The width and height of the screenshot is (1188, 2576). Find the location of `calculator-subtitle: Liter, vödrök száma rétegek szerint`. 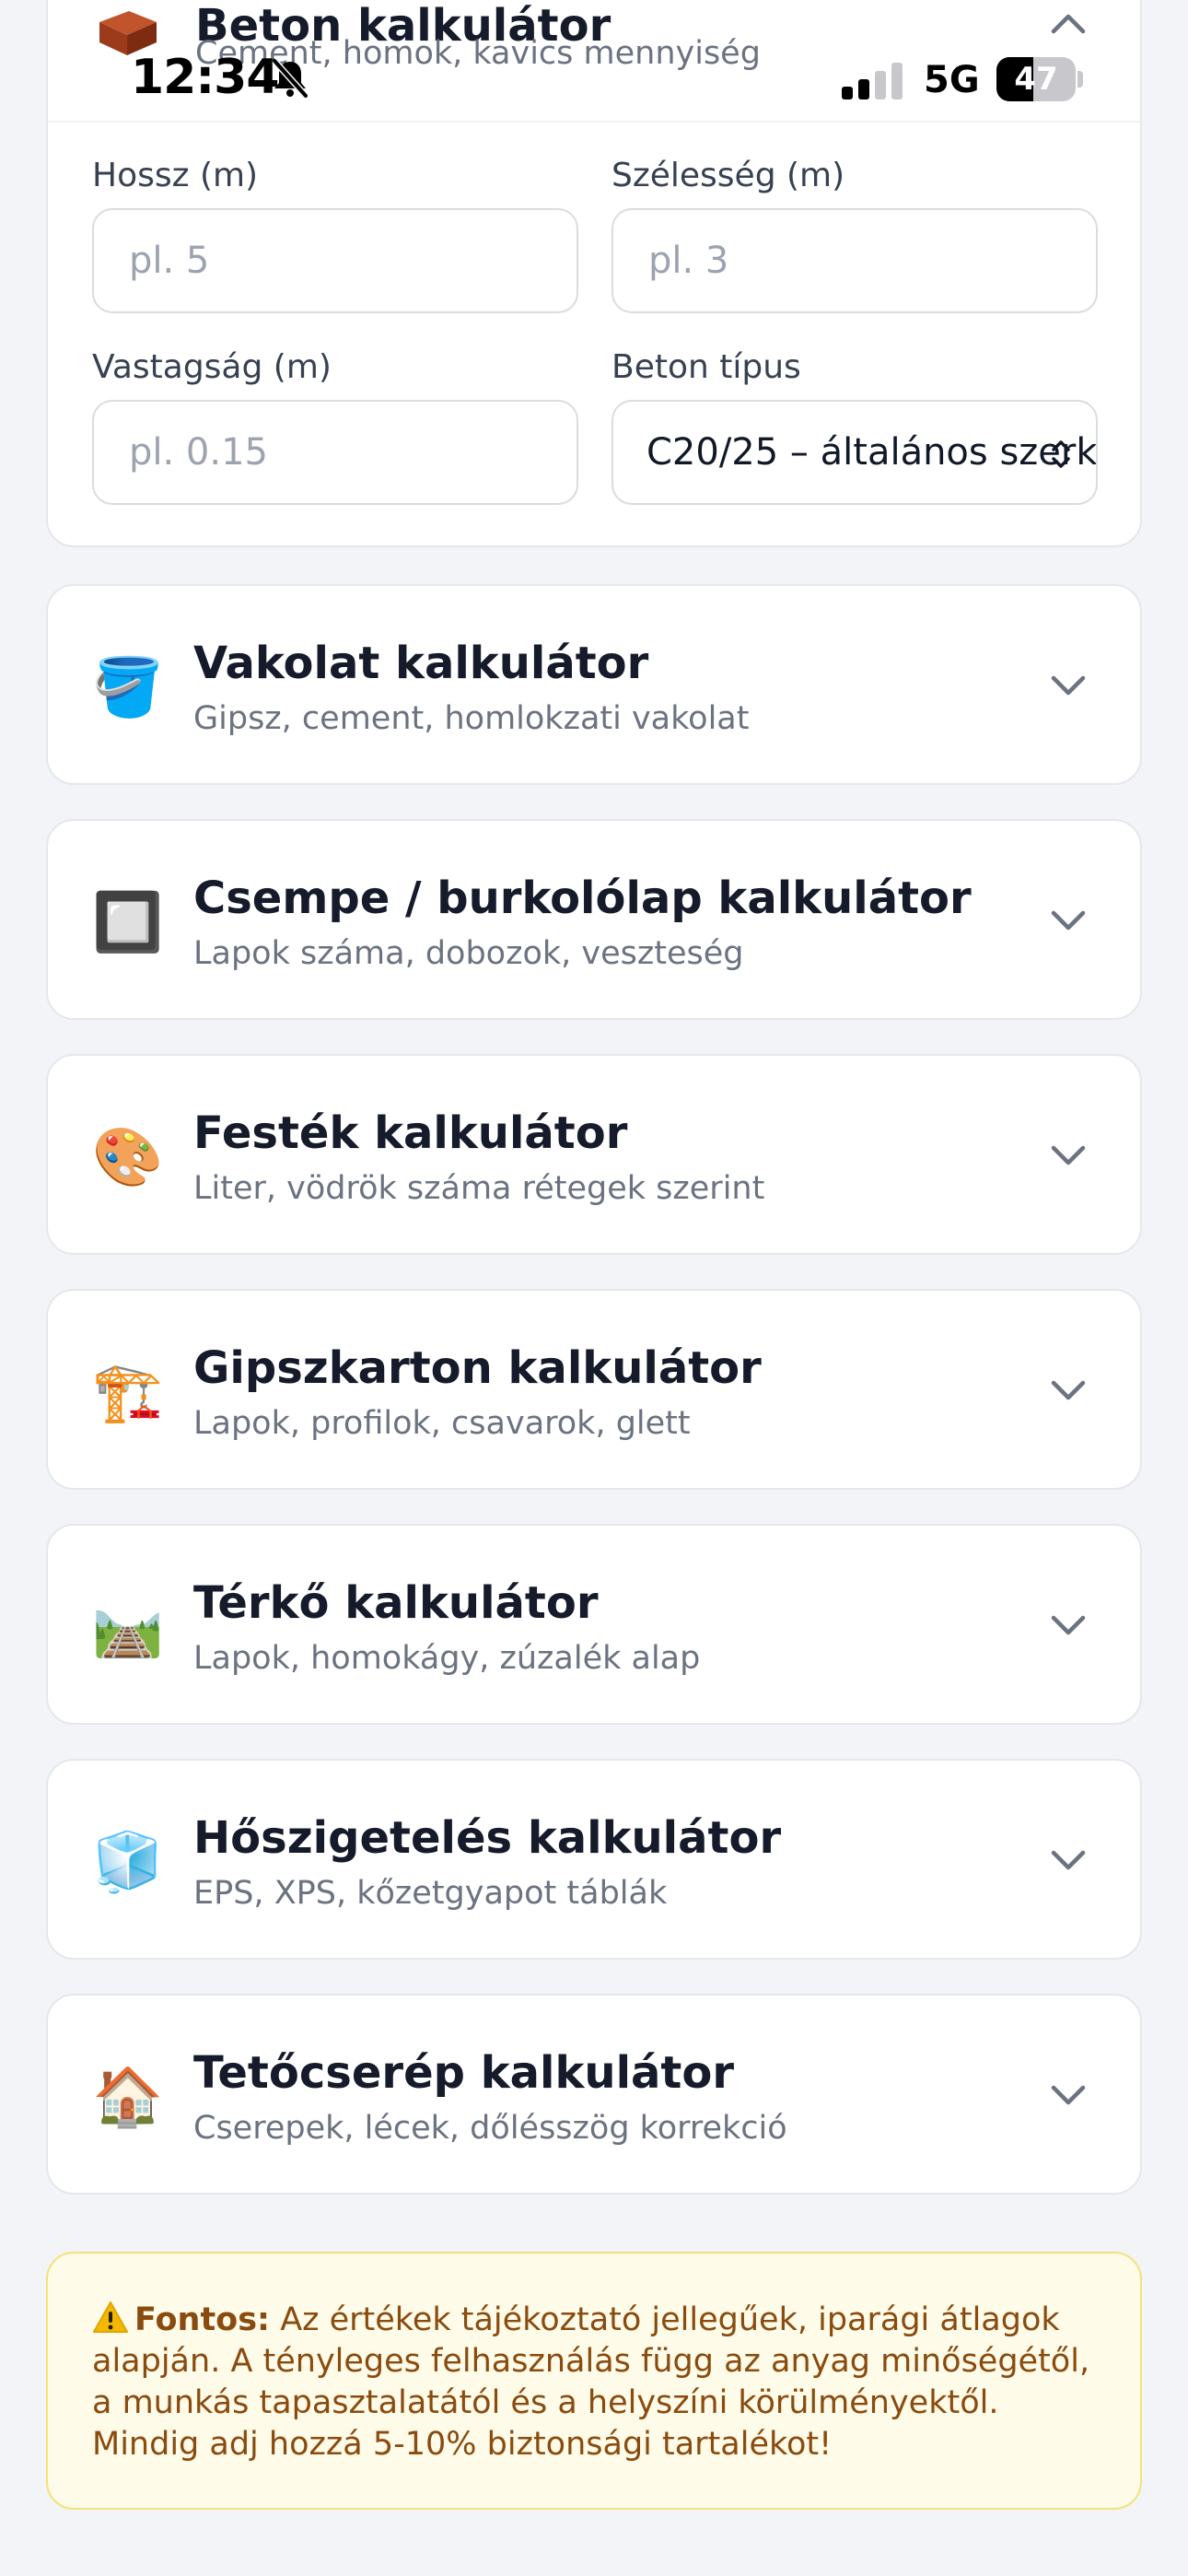

calculator-subtitle: Liter, vödrök száma rétegek szerint is located at coordinates (479, 1188).